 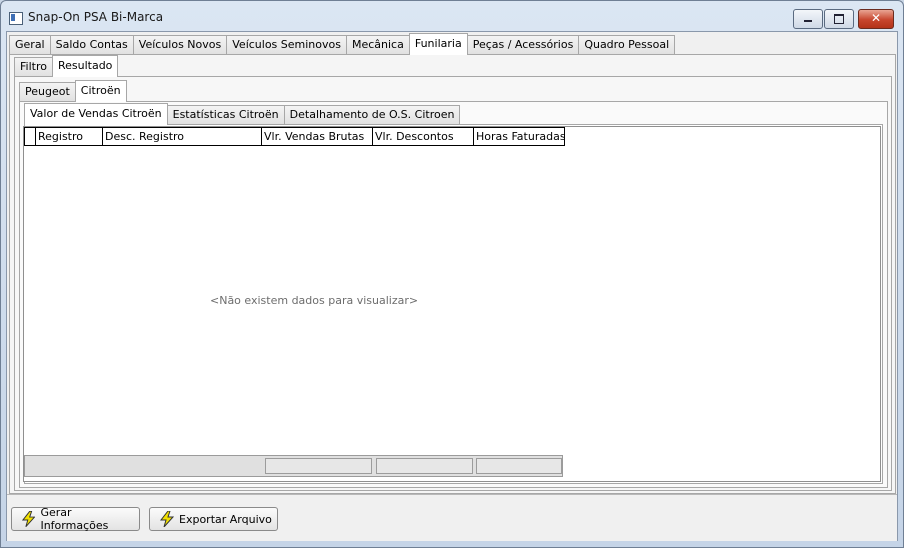 I want to click on footer-cell-horas-faturadas, so click(x=519, y=466).